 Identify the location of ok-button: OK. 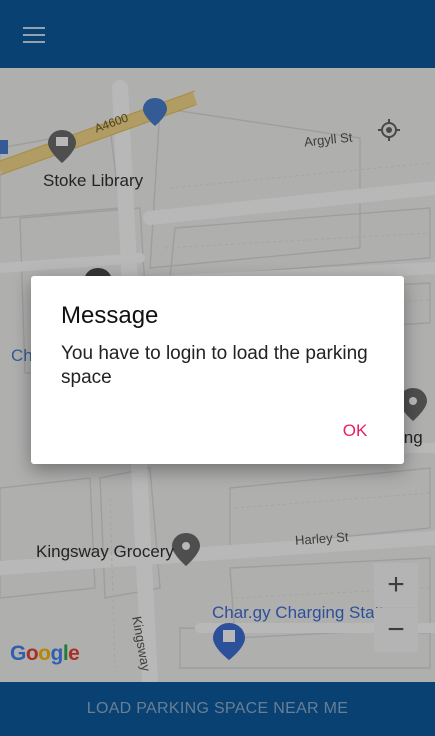
(355, 431).